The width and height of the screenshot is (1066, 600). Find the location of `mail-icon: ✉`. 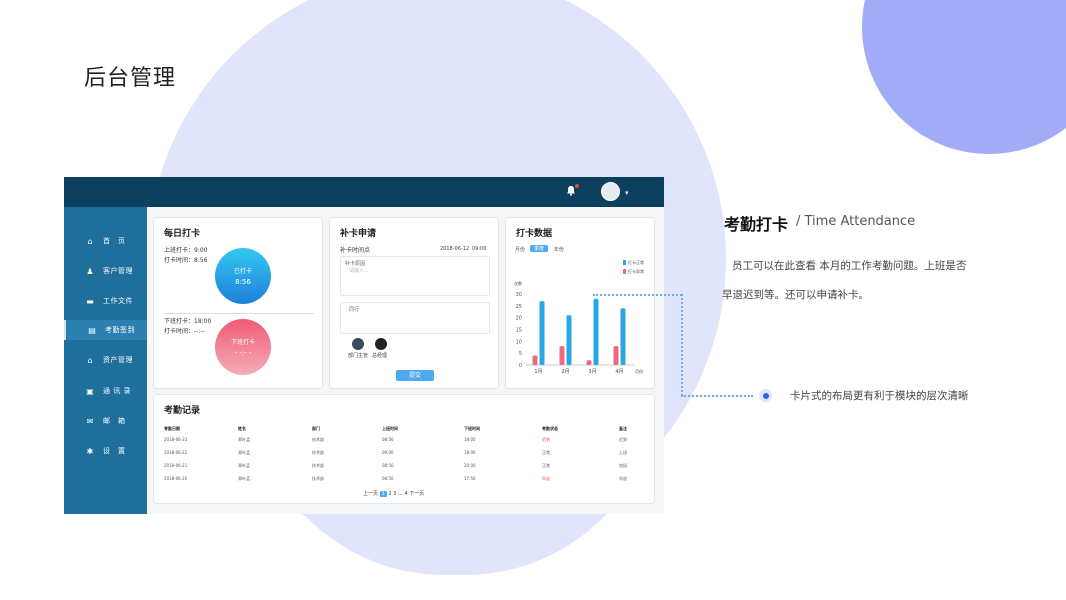

mail-icon: ✉ is located at coordinates (90, 421).